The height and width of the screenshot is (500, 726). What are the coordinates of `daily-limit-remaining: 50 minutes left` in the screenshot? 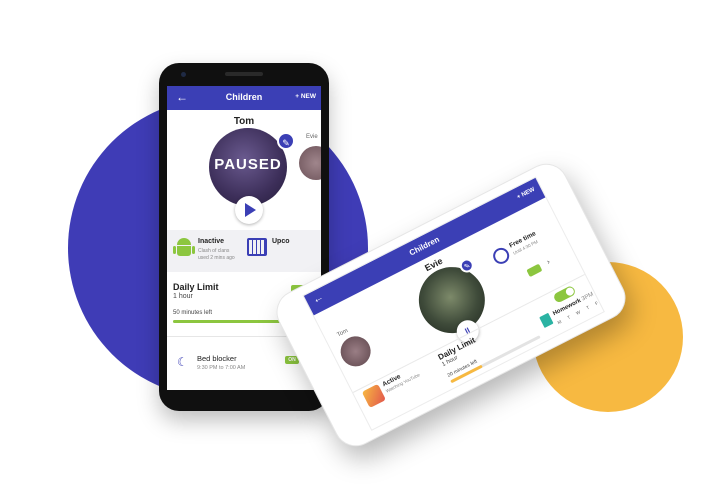 It's located at (193, 313).